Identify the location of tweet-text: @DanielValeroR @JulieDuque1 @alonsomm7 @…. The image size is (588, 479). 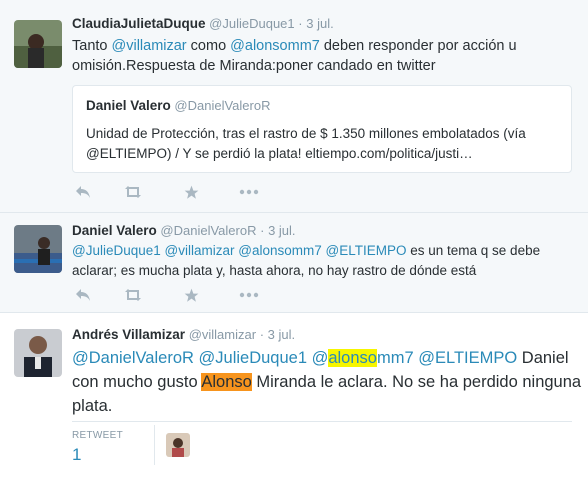
(327, 382).